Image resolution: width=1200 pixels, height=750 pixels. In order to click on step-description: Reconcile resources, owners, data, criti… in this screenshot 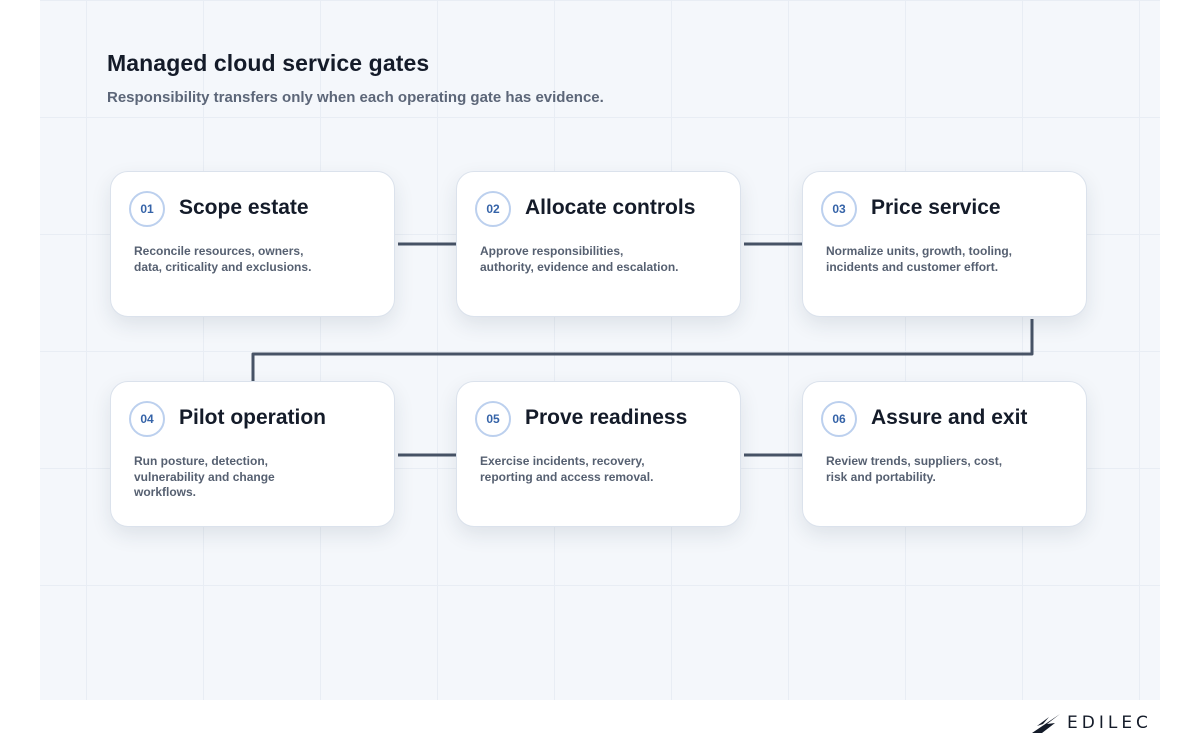, I will do `click(223, 259)`.